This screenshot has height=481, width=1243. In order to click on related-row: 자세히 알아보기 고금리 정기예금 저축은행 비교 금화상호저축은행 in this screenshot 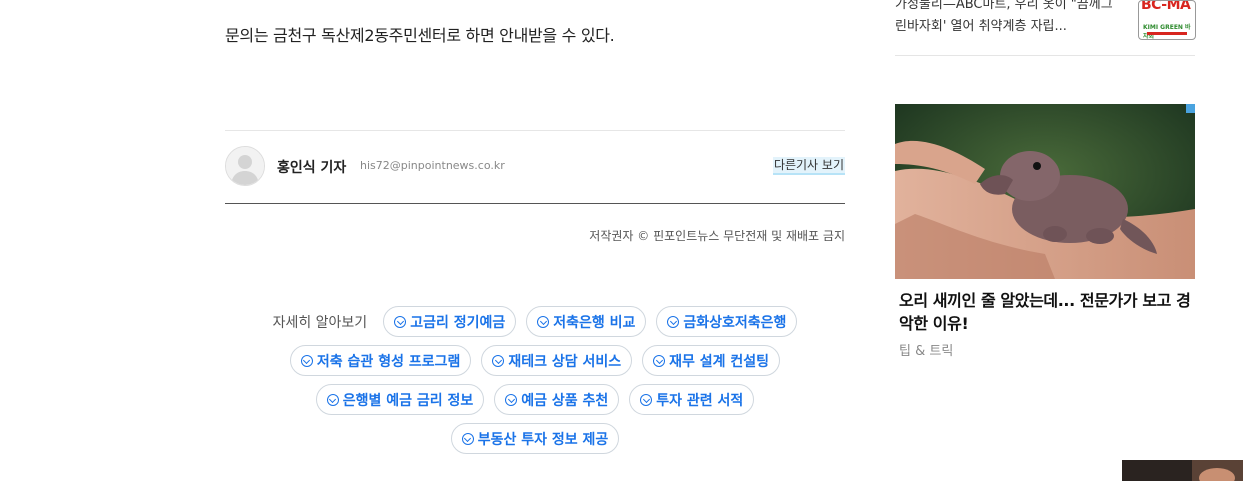, I will do `click(535, 321)`.